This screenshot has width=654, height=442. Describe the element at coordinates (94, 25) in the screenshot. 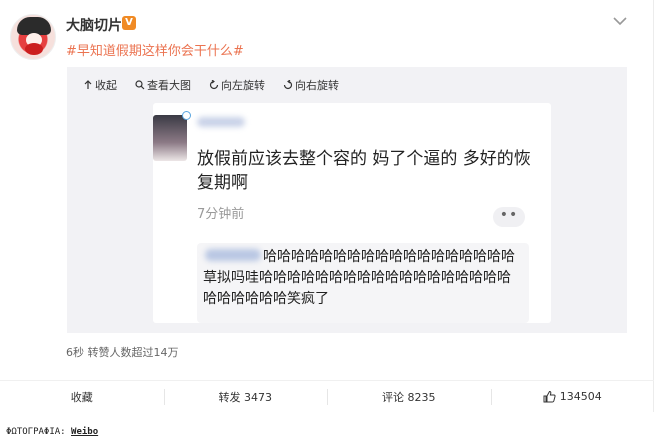

I see `user-name: 大脑切片` at that location.